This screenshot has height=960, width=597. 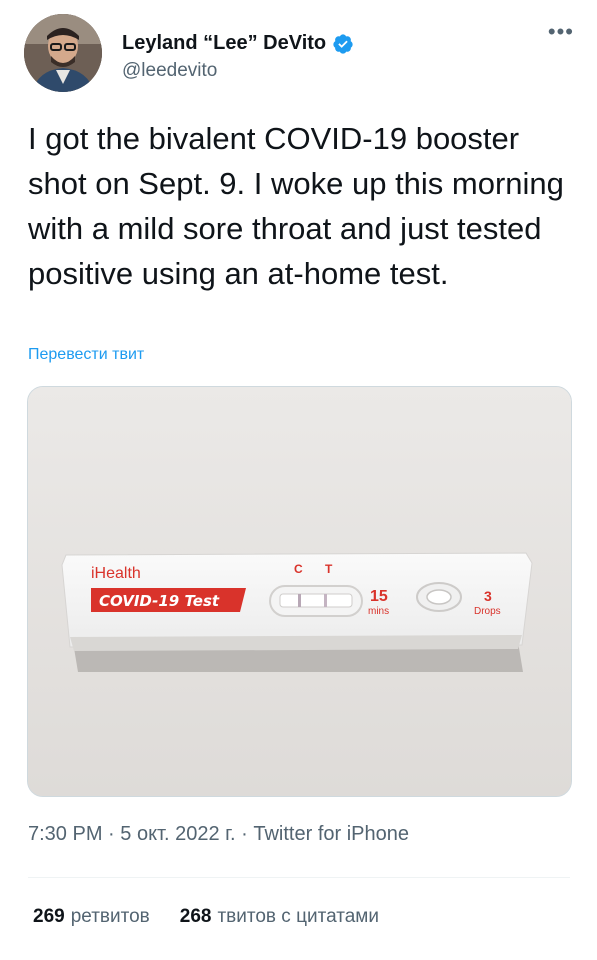 What do you see at coordinates (325, 600) in the screenshot?
I see `test-line` at bounding box center [325, 600].